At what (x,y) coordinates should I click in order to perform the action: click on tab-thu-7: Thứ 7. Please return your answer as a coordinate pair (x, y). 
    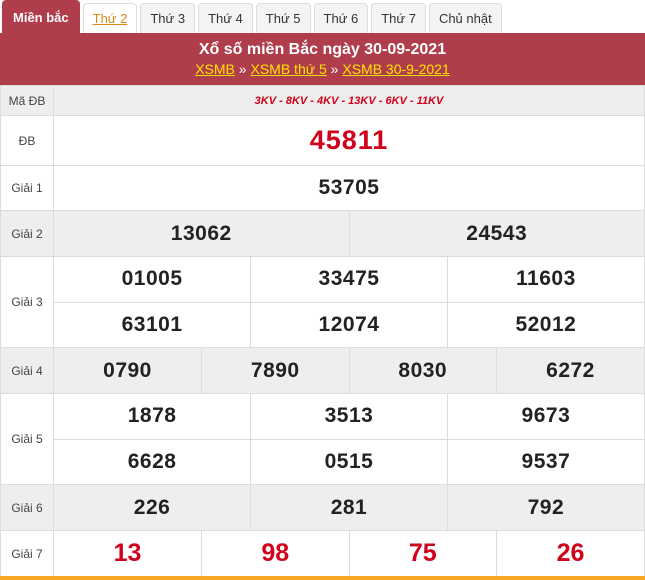
    Looking at the image, I should click on (398, 18).